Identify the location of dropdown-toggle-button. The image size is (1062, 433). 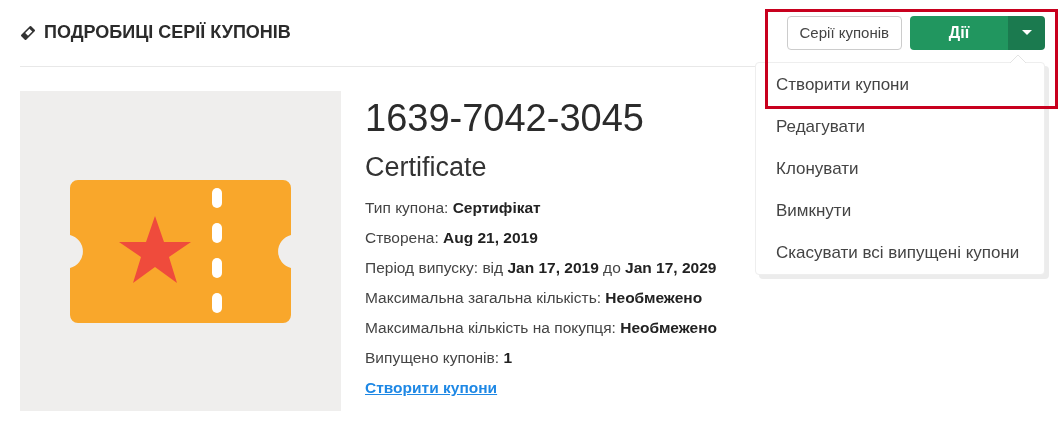
(1026, 33).